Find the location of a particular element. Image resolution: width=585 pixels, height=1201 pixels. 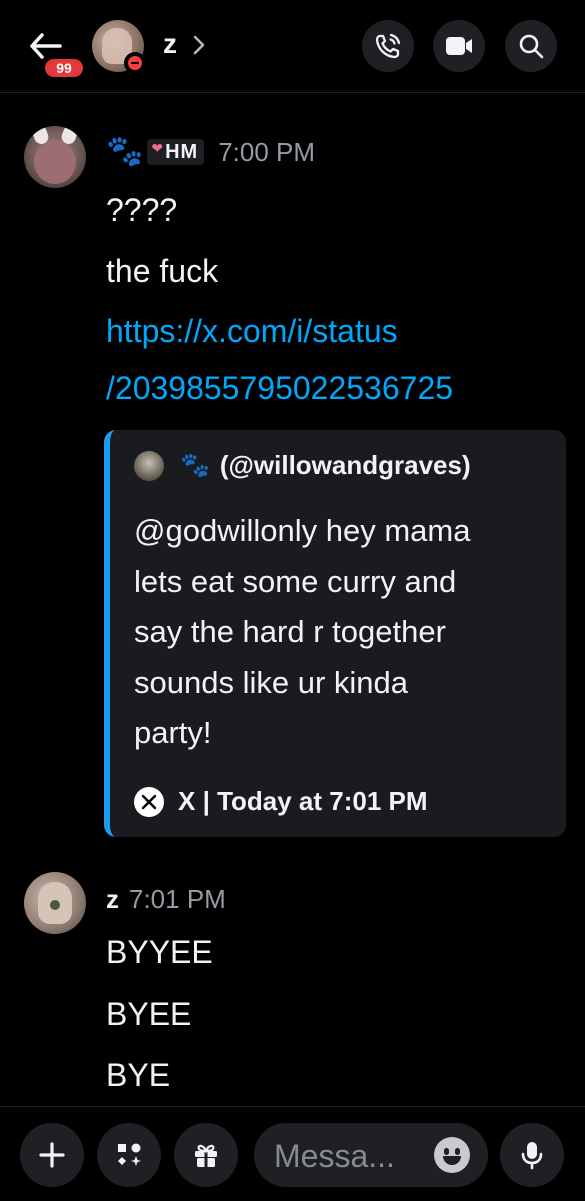

embed-line: sounds like ur kinda is located at coordinates (271, 682).